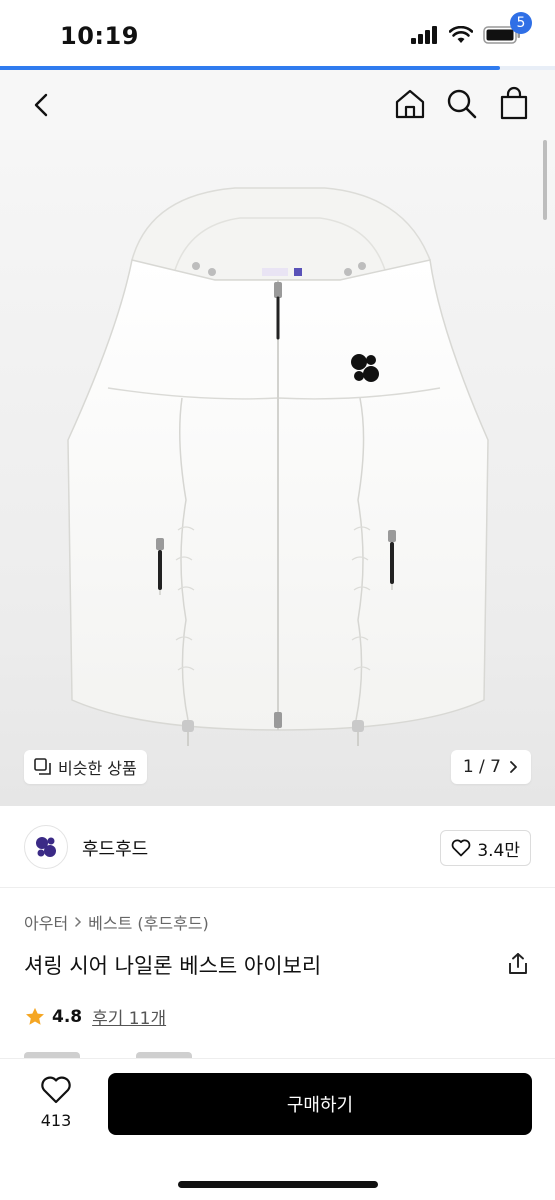 Image resolution: width=555 pixels, height=1200 pixels. What do you see at coordinates (115, 848) in the screenshot?
I see `store-name: 후드후드` at bounding box center [115, 848].